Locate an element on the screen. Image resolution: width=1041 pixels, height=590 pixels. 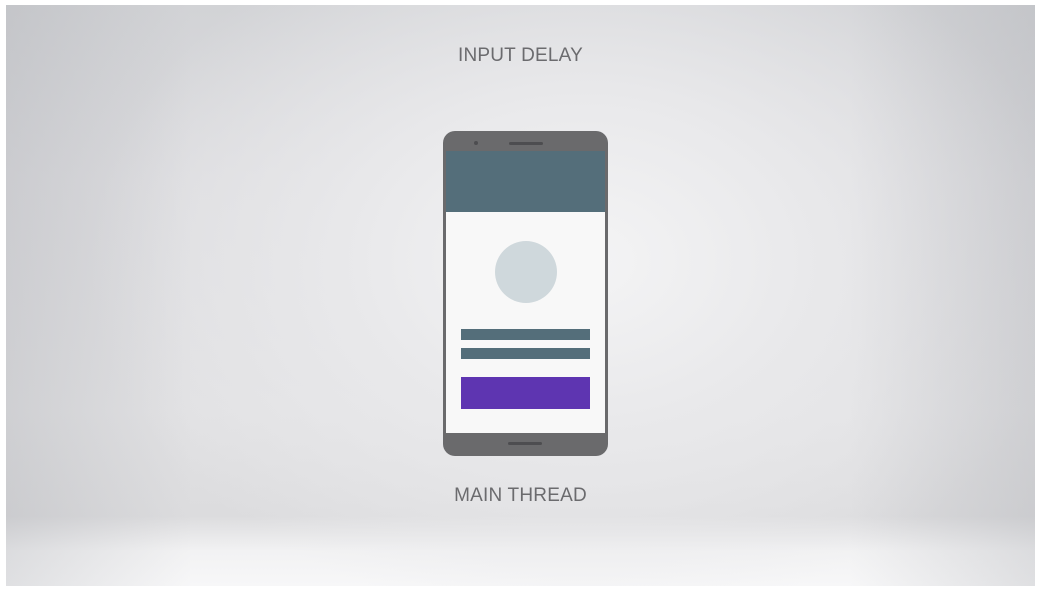
main-thread-label: MAIN THREAD is located at coordinates (520, 495).